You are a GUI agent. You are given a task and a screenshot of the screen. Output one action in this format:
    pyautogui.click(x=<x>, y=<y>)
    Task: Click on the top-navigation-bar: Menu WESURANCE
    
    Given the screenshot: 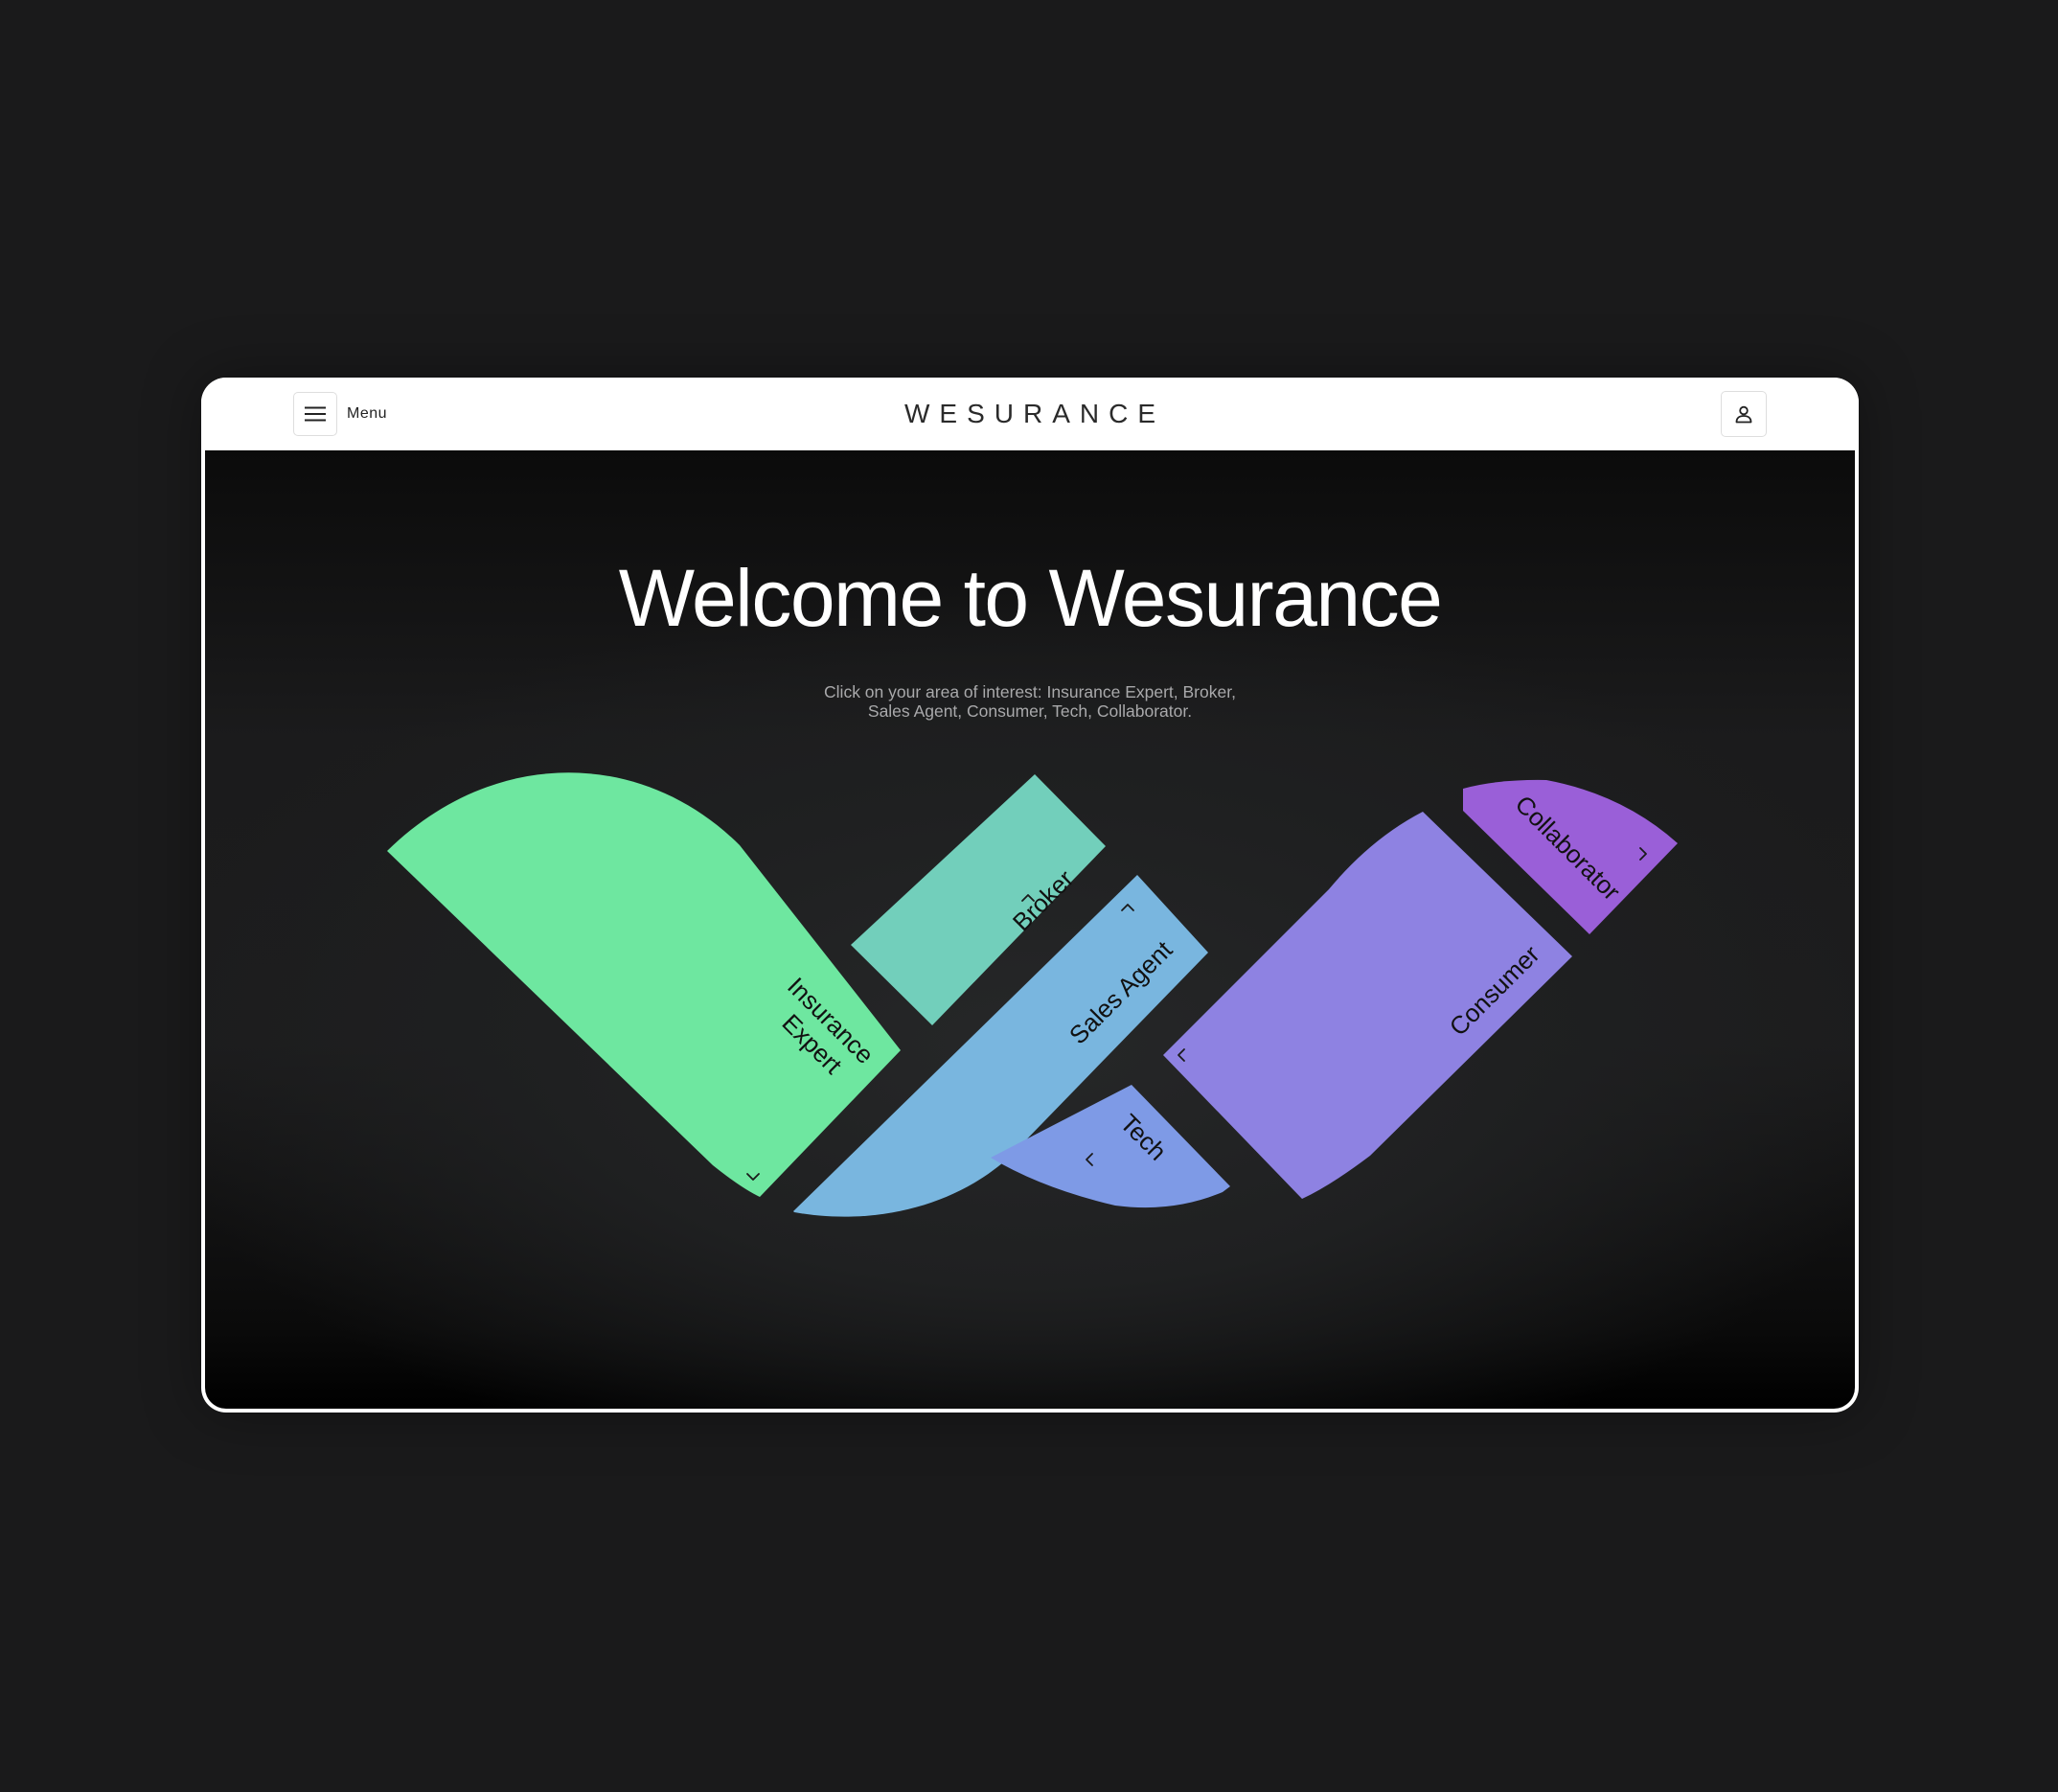 What is the action you would take?
    pyautogui.click(x=1030, y=414)
    